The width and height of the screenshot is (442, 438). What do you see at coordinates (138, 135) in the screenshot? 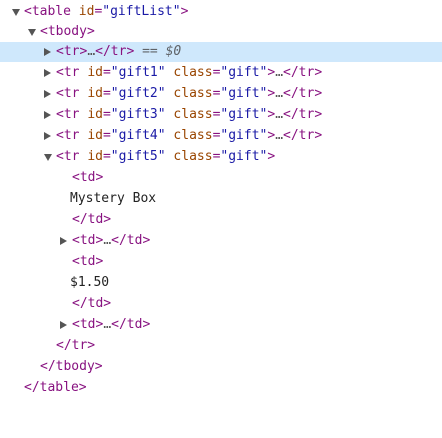
I see `attr-value: "gift4"` at bounding box center [138, 135].